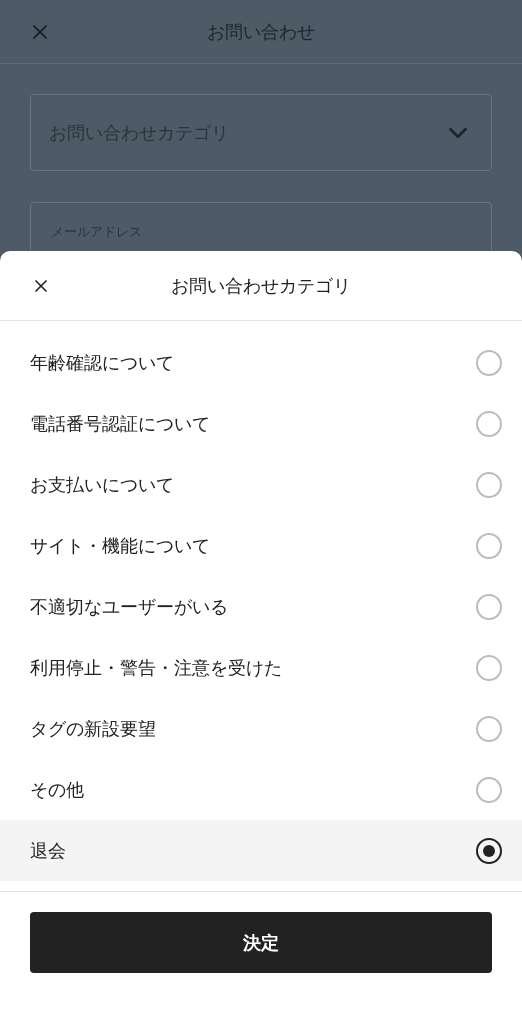  What do you see at coordinates (261, 32) in the screenshot?
I see `page-title: お問い合わせ` at bounding box center [261, 32].